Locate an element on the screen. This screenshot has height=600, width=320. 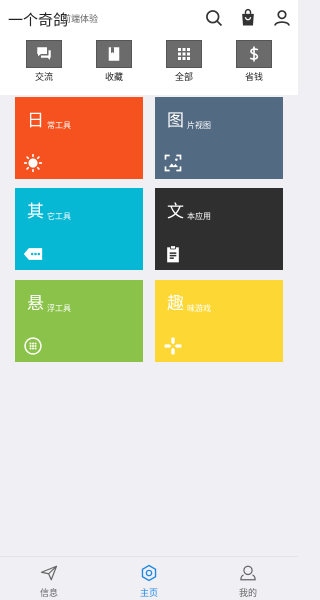
tile-small-label: 片视图 is located at coordinates (199, 125).